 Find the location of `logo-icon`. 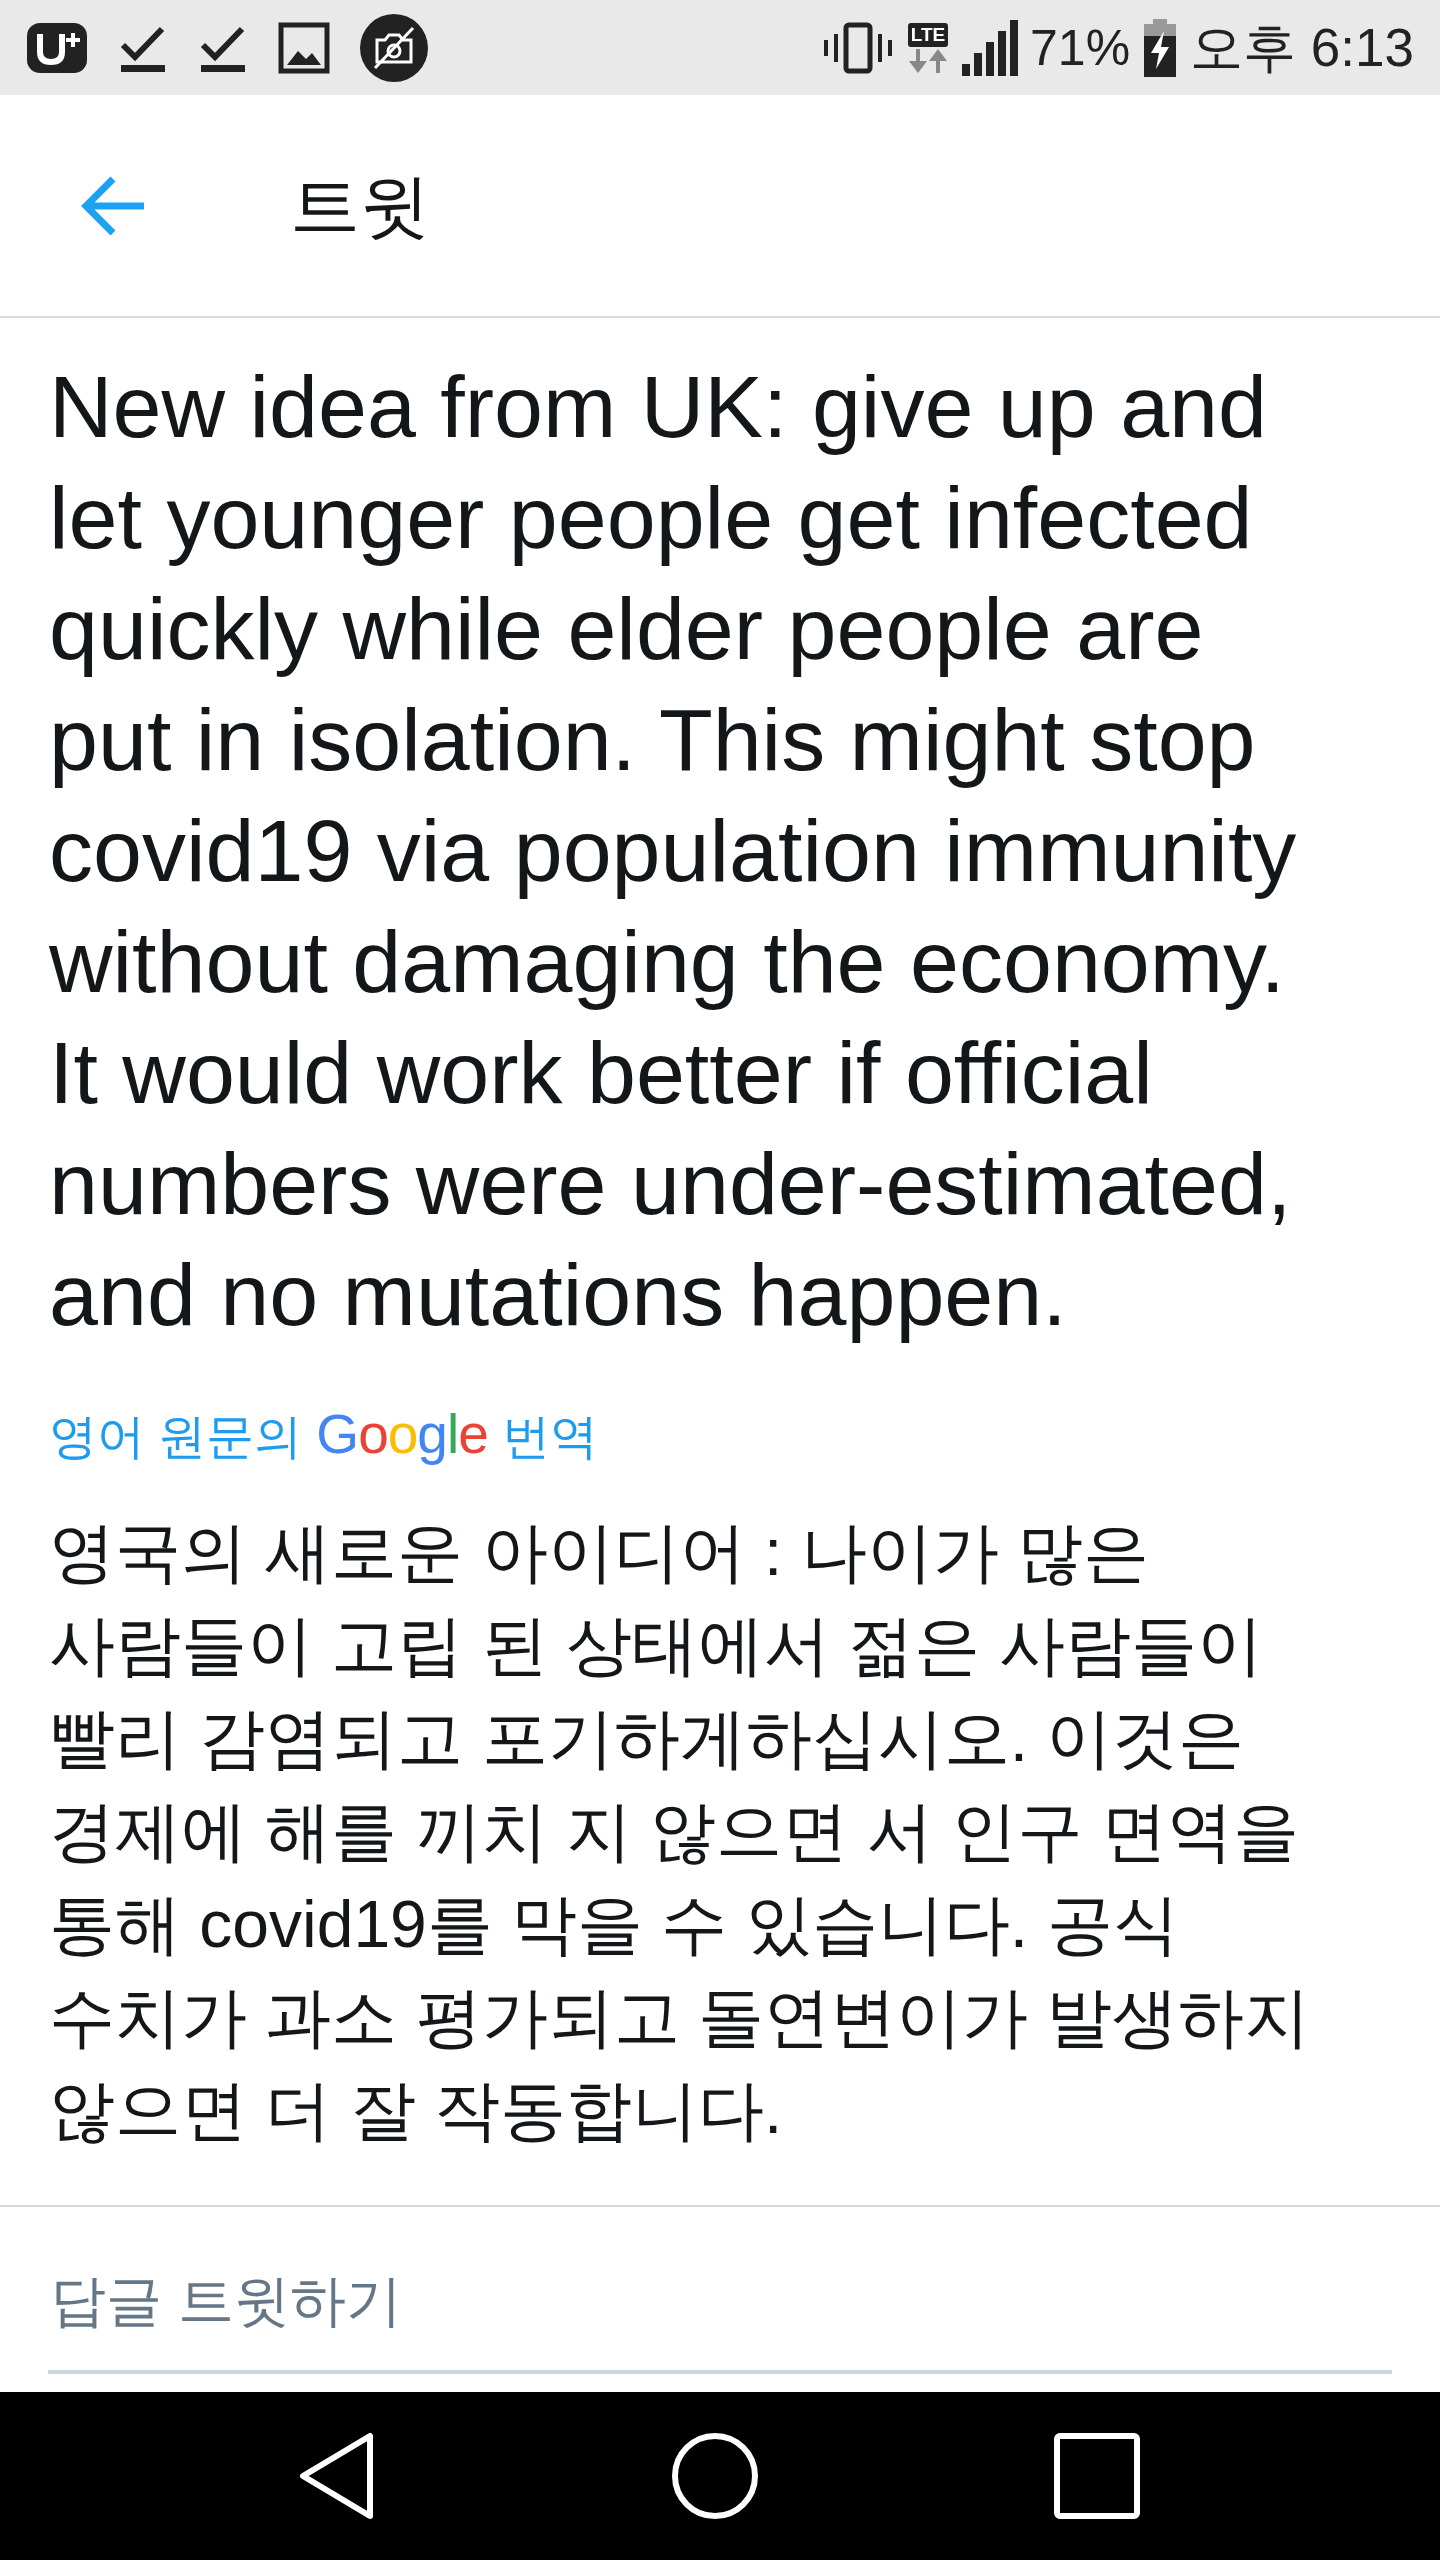

logo-icon is located at coordinates (57, 47).